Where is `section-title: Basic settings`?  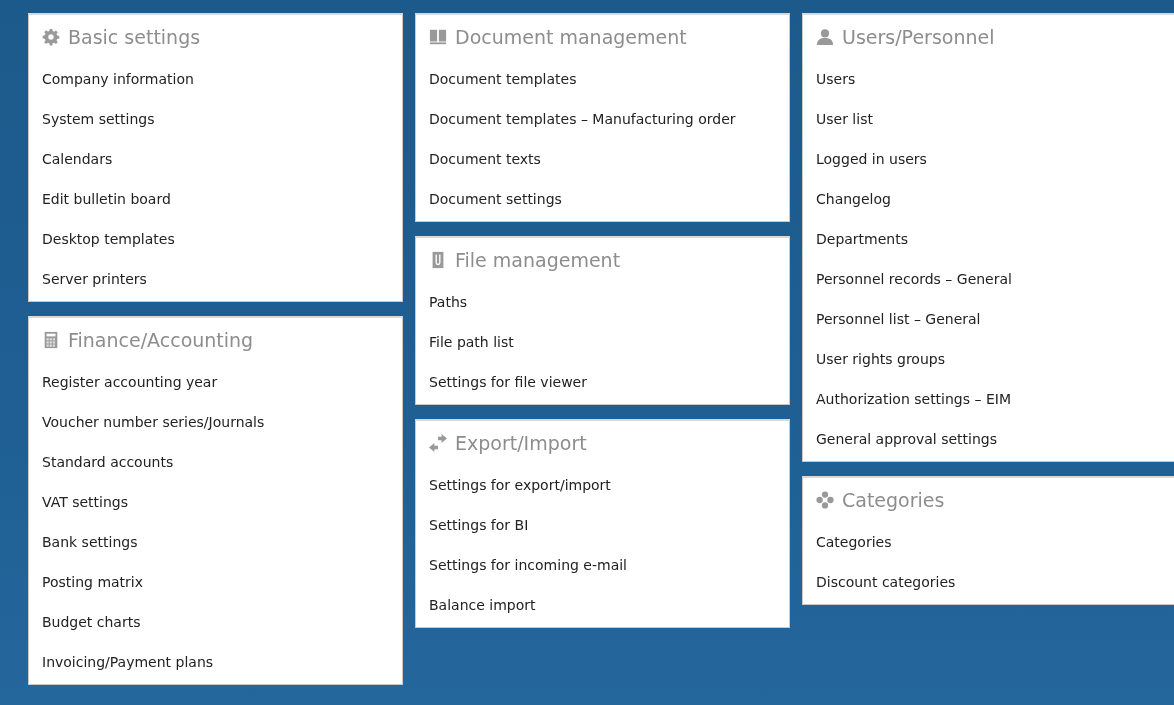
section-title: Basic settings is located at coordinates (134, 37).